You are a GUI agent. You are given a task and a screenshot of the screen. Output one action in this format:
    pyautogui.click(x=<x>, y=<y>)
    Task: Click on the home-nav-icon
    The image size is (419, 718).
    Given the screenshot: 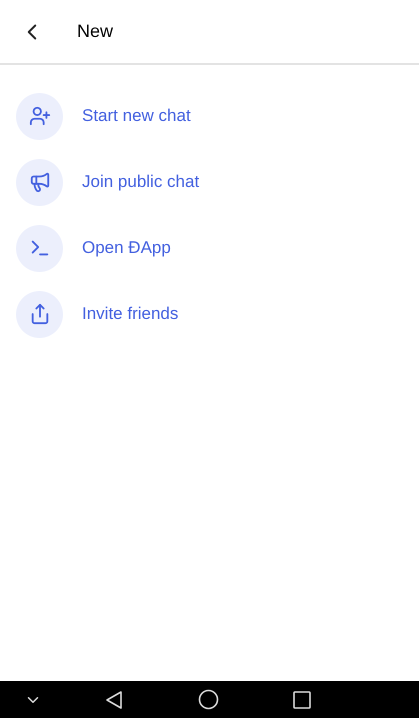 What is the action you would take?
    pyautogui.click(x=208, y=699)
    